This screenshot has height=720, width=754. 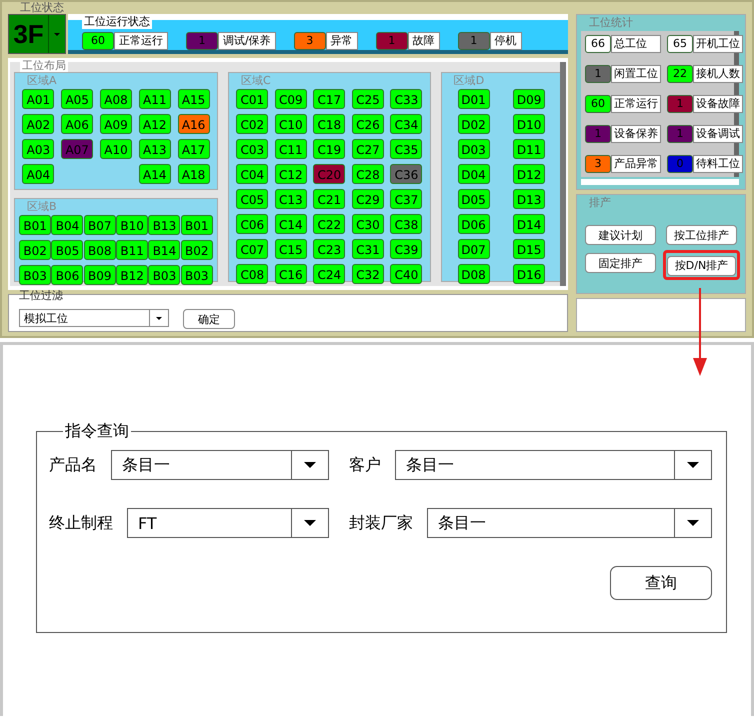 I want to click on station-tile: D08, so click(x=474, y=274).